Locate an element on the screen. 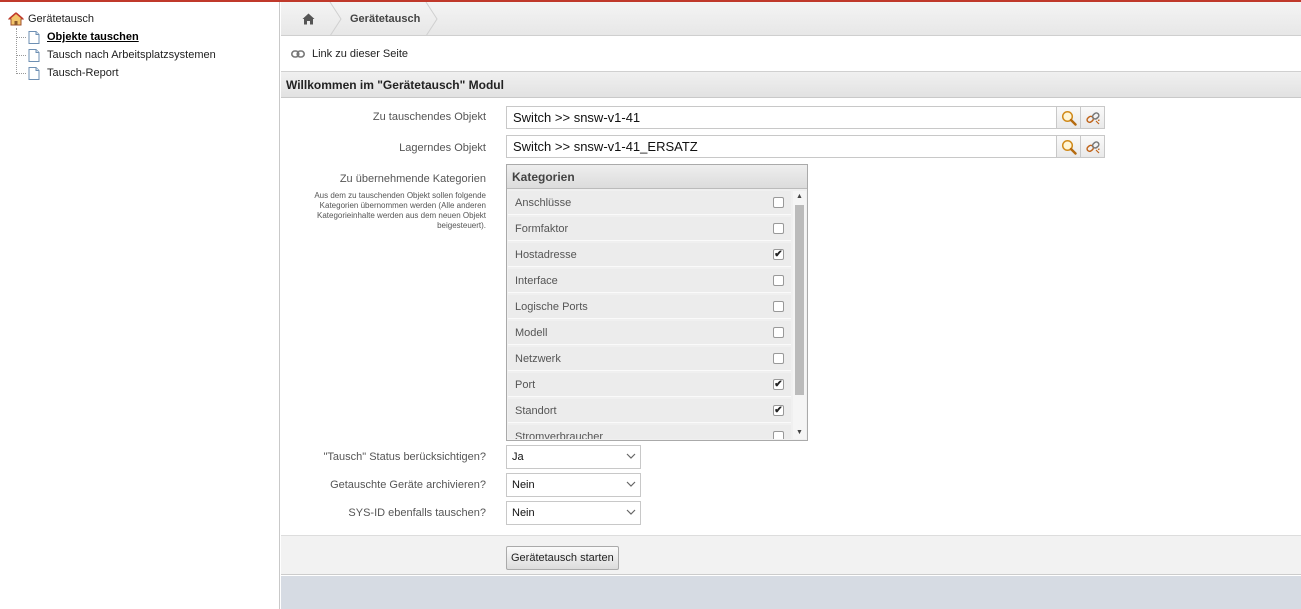 This screenshot has height=609, width=1301. category-label: Formfaktor is located at coordinates (542, 228).